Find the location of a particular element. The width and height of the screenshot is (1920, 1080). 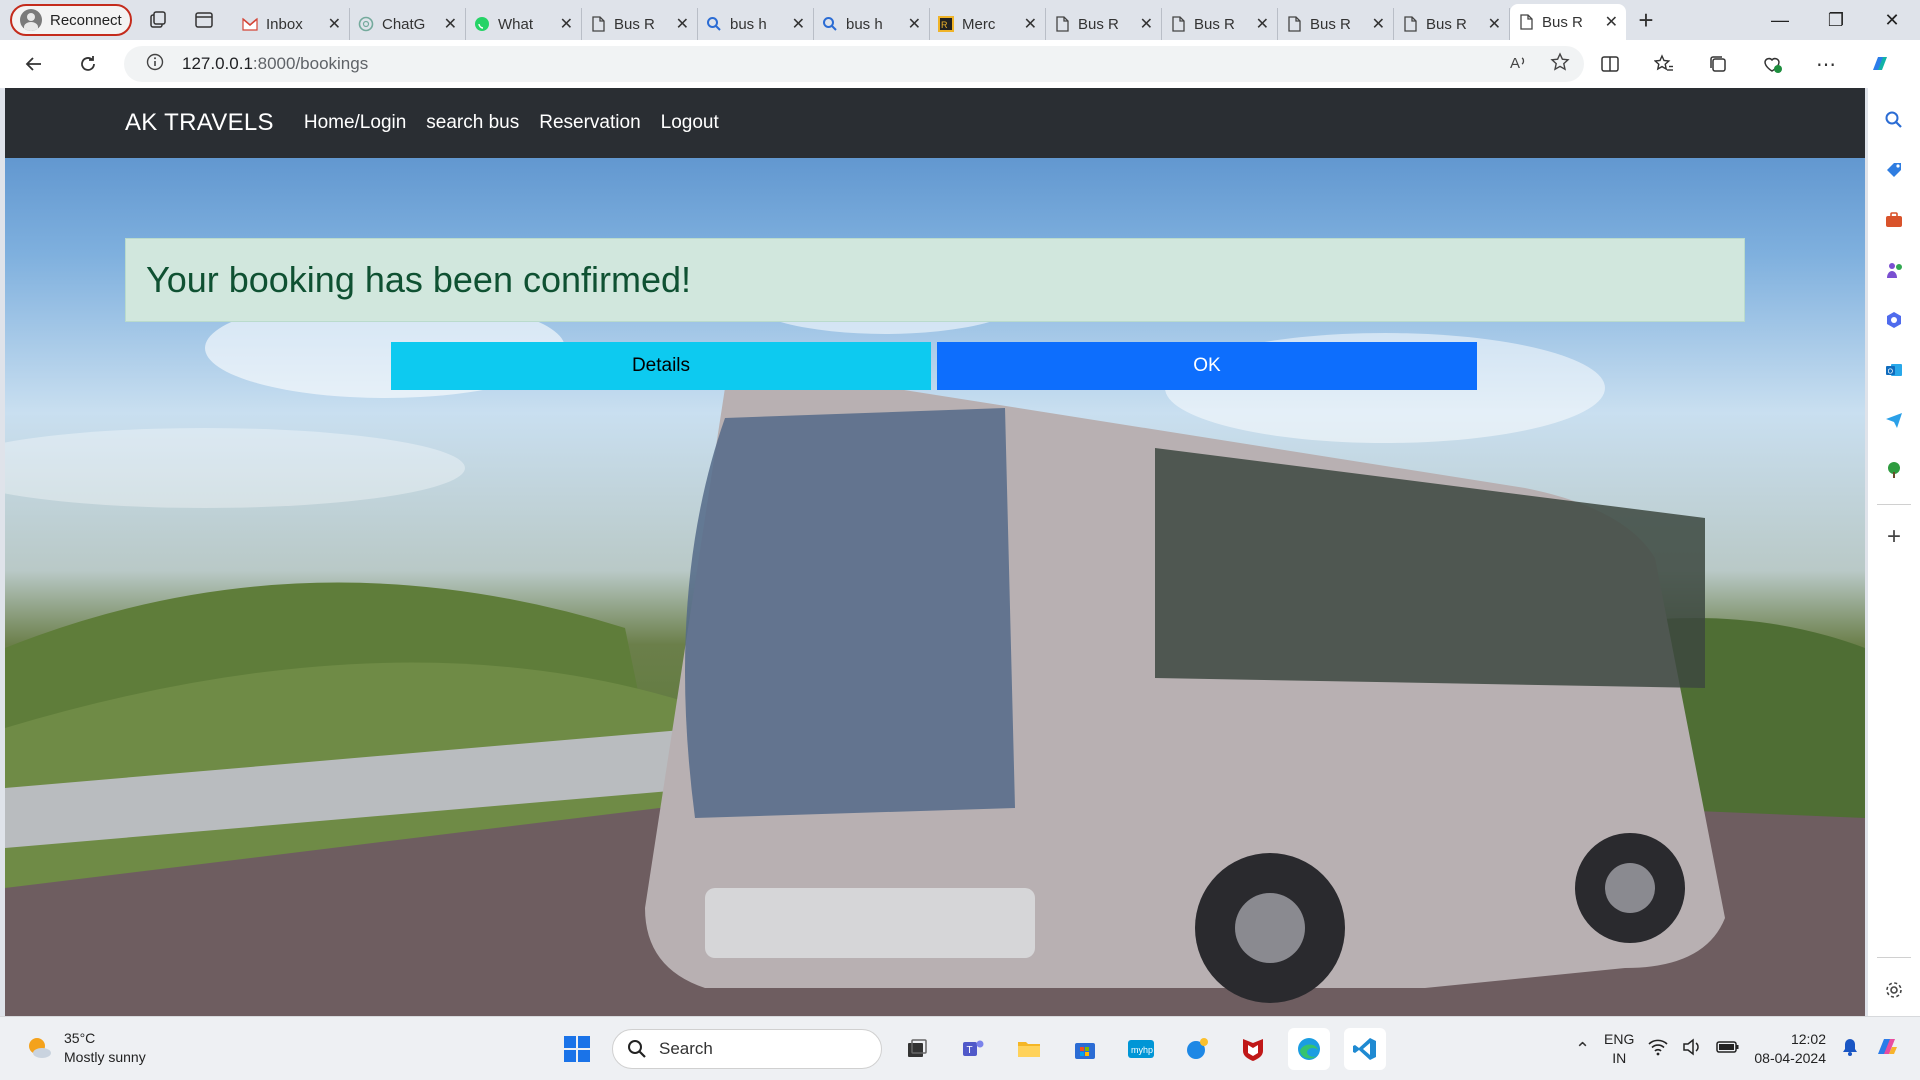

tools-icon is located at coordinates (1894, 220).